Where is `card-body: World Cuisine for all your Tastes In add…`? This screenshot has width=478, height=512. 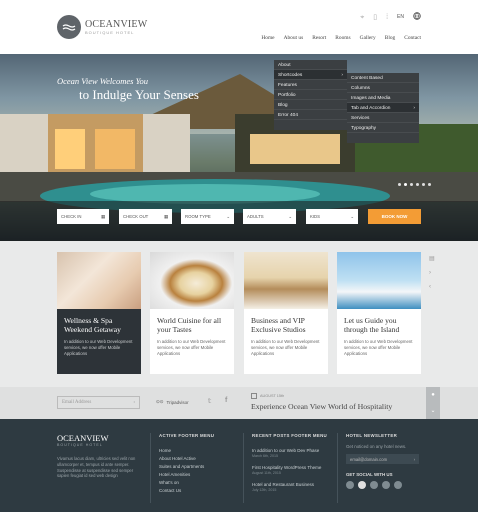
card-body: World Cuisine for all your Tastes In add… is located at coordinates (192, 341).